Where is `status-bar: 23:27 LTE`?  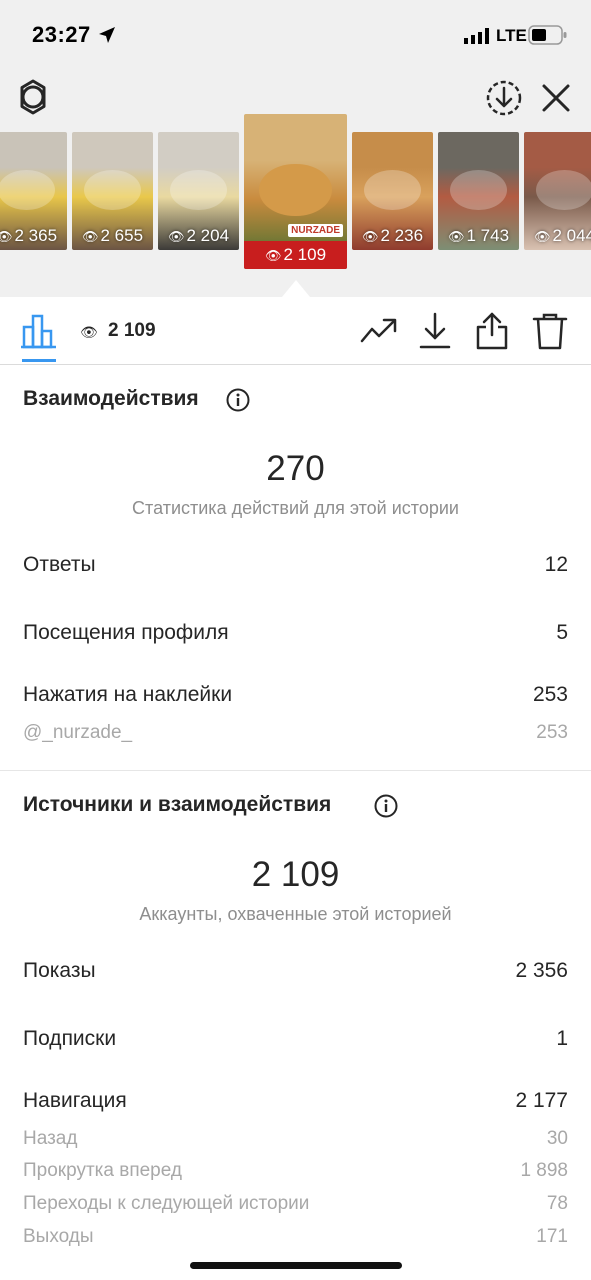 status-bar: 23:27 LTE is located at coordinates (295, 35).